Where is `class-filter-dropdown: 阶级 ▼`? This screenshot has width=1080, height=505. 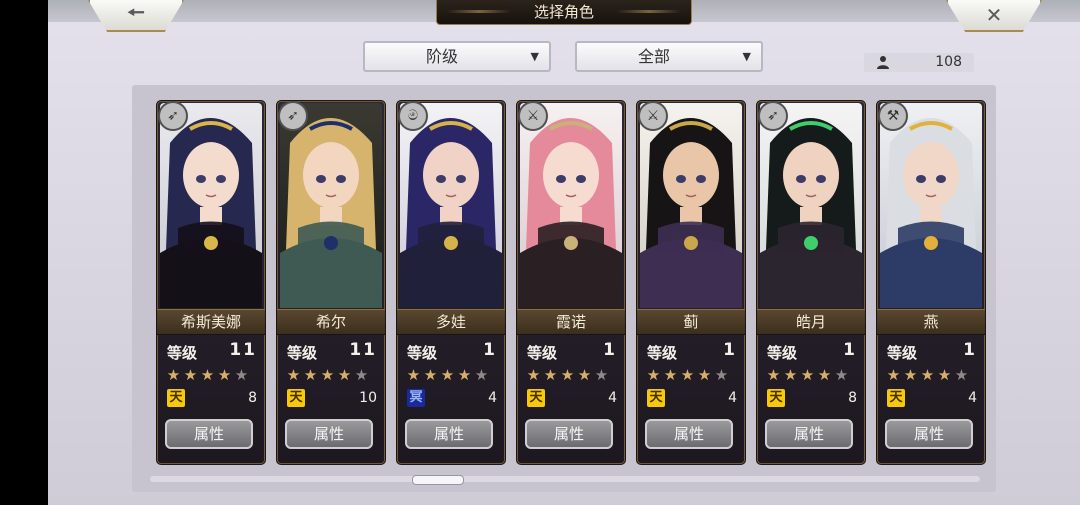 class-filter-dropdown: 阶级 ▼ is located at coordinates (457, 56).